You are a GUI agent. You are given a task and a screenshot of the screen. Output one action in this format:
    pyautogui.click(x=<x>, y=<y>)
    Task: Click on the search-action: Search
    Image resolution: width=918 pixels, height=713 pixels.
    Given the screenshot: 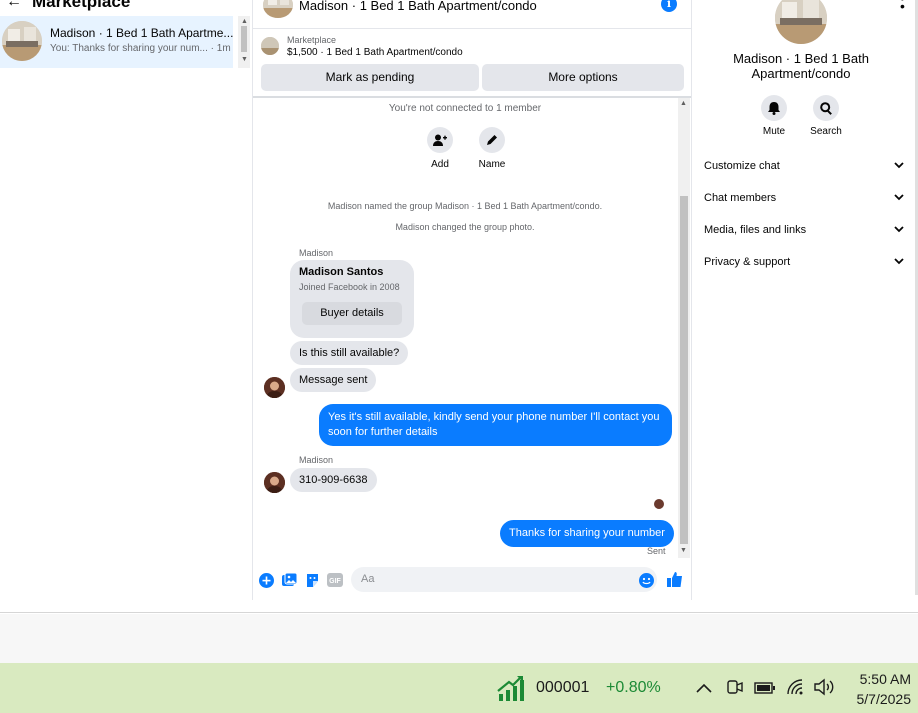 What is the action you would take?
    pyautogui.click(x=826, y=116)
    